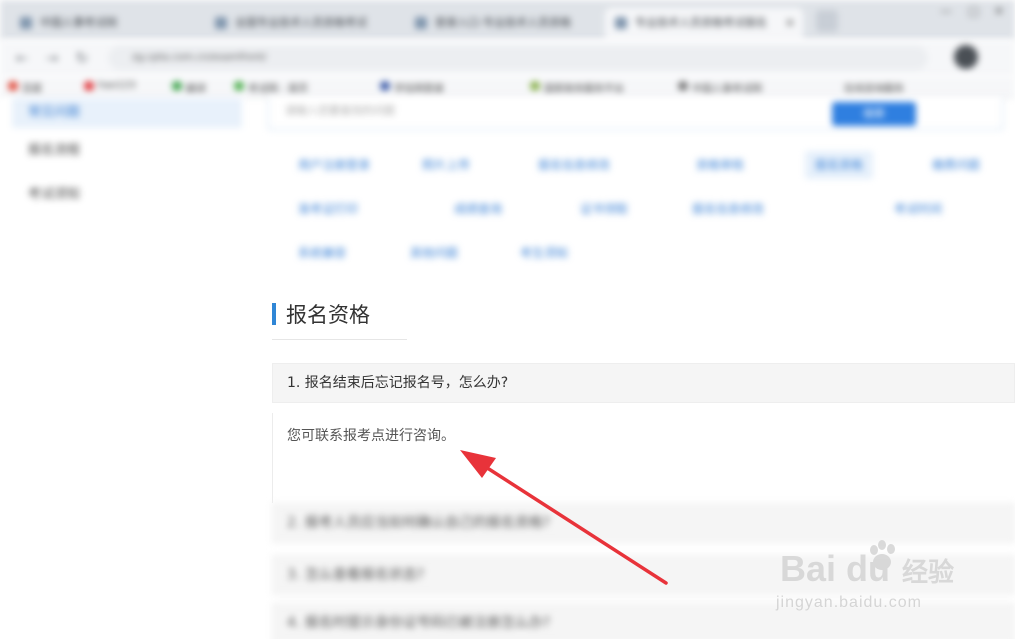 The width and height of the screenshot is (1015, 639). Describe the element at coordinates (22, 58) in the screenshot. I see `back-icon: ←` at that location.